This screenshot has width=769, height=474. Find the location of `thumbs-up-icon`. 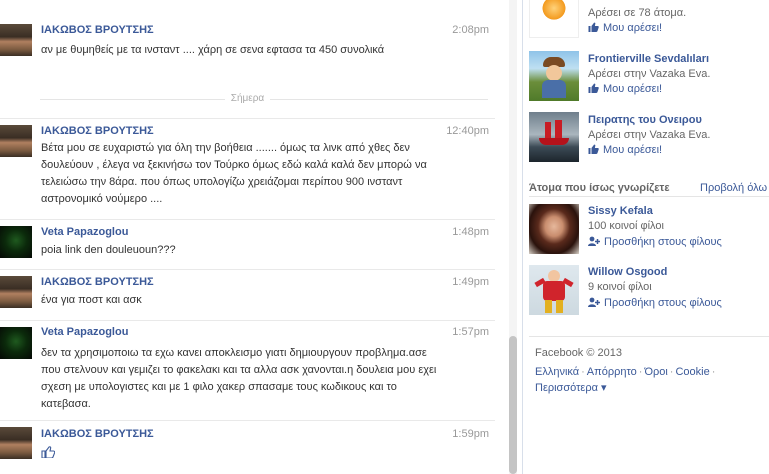

thumbs-up-icon is located at coordinates (48, 452).